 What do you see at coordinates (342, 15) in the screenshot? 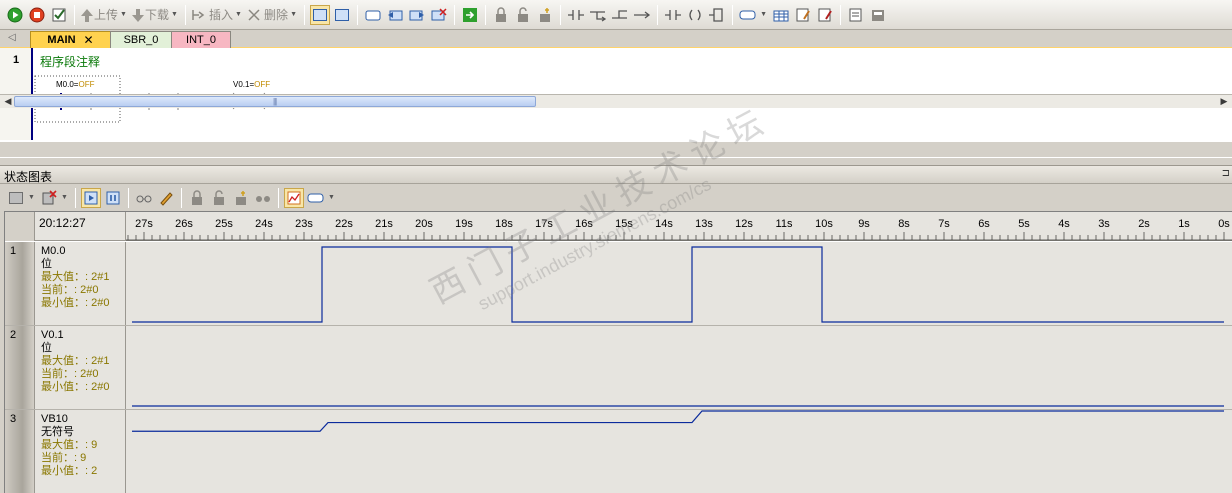
I see `chart-status-icon` at bounding box center [342, 15].